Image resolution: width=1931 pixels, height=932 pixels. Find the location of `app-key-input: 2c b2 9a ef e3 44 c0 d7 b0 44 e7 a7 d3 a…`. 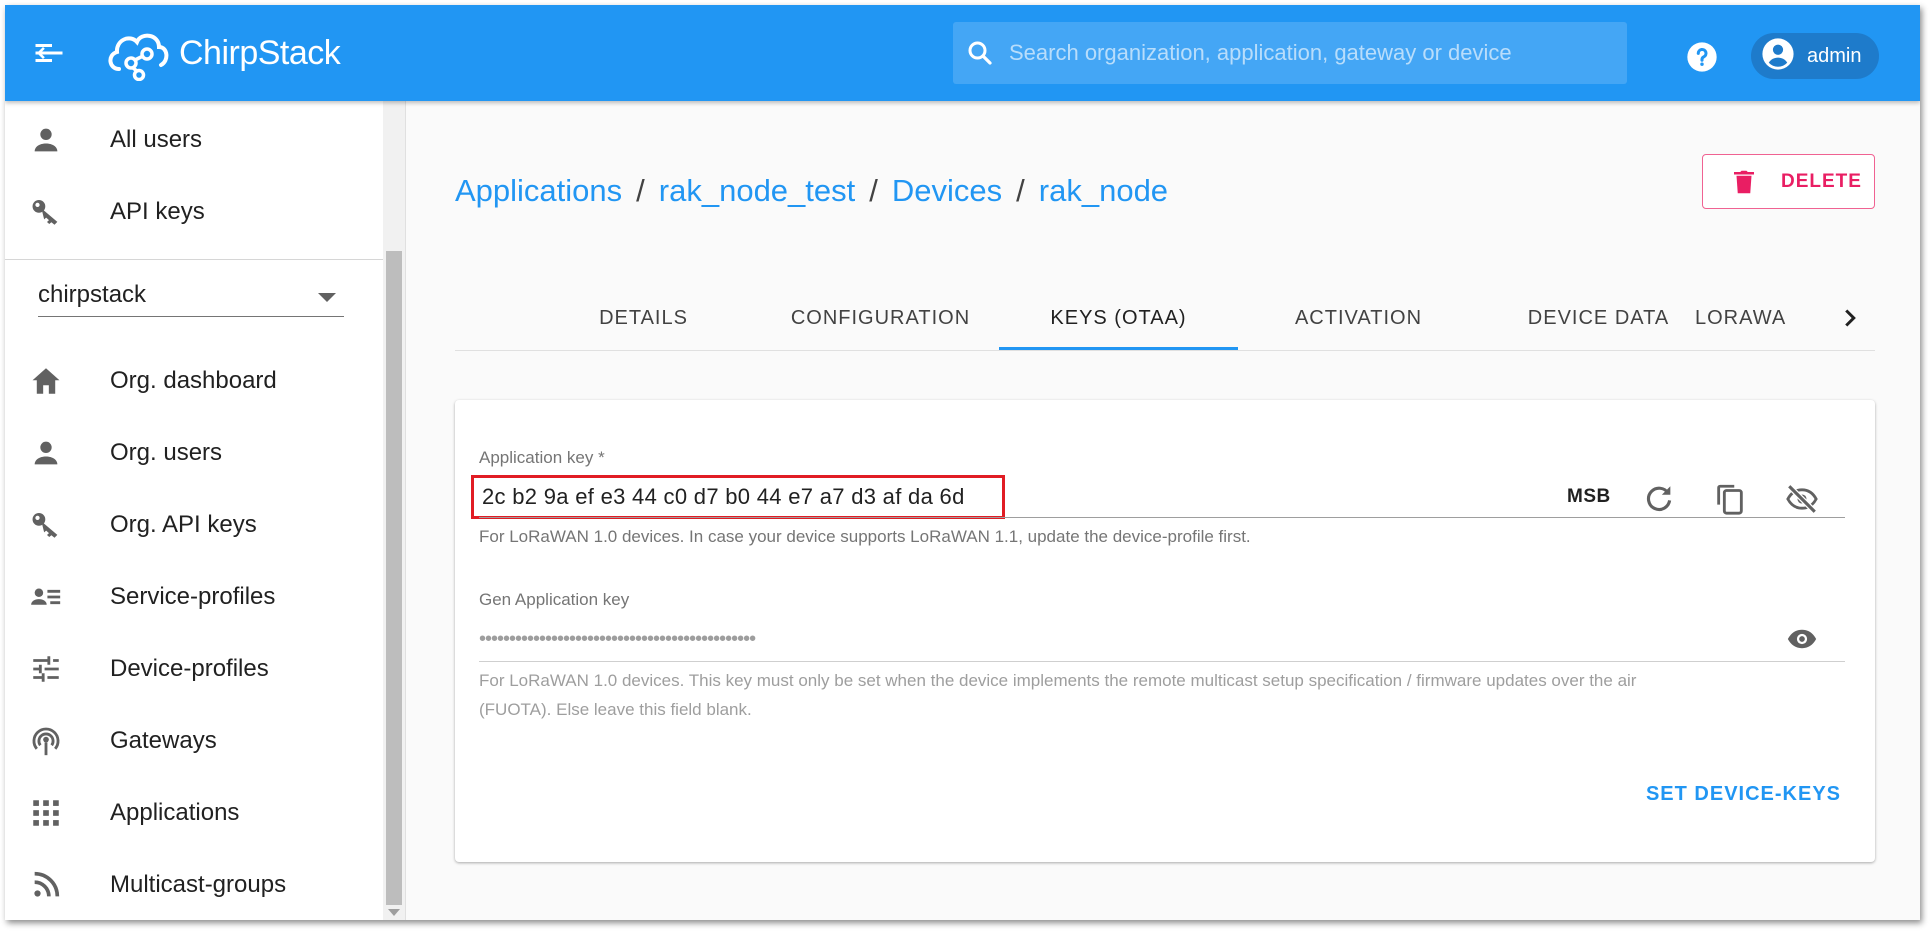

app-key-input: 2c b2 9a ef e3 44 c0 d7 b0 44 e7 a7 d3 a… is located at coordinates (738, 497).